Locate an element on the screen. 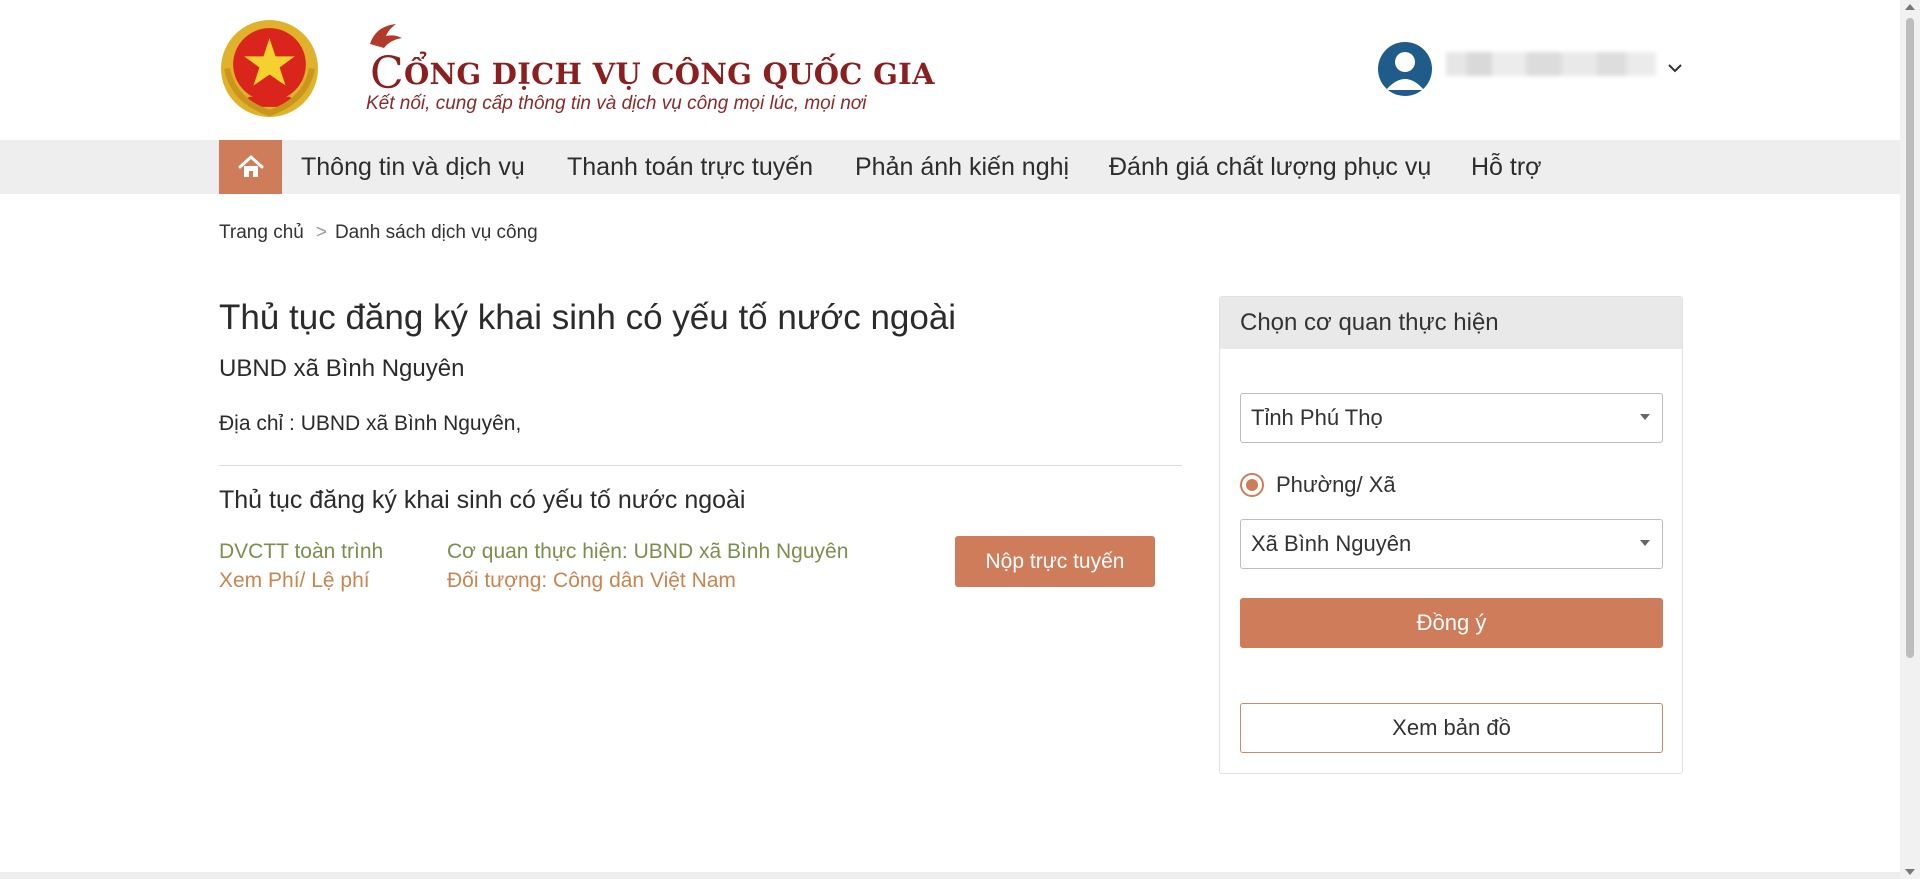  chevron-down-icon is located at coordinates (1675, 69).